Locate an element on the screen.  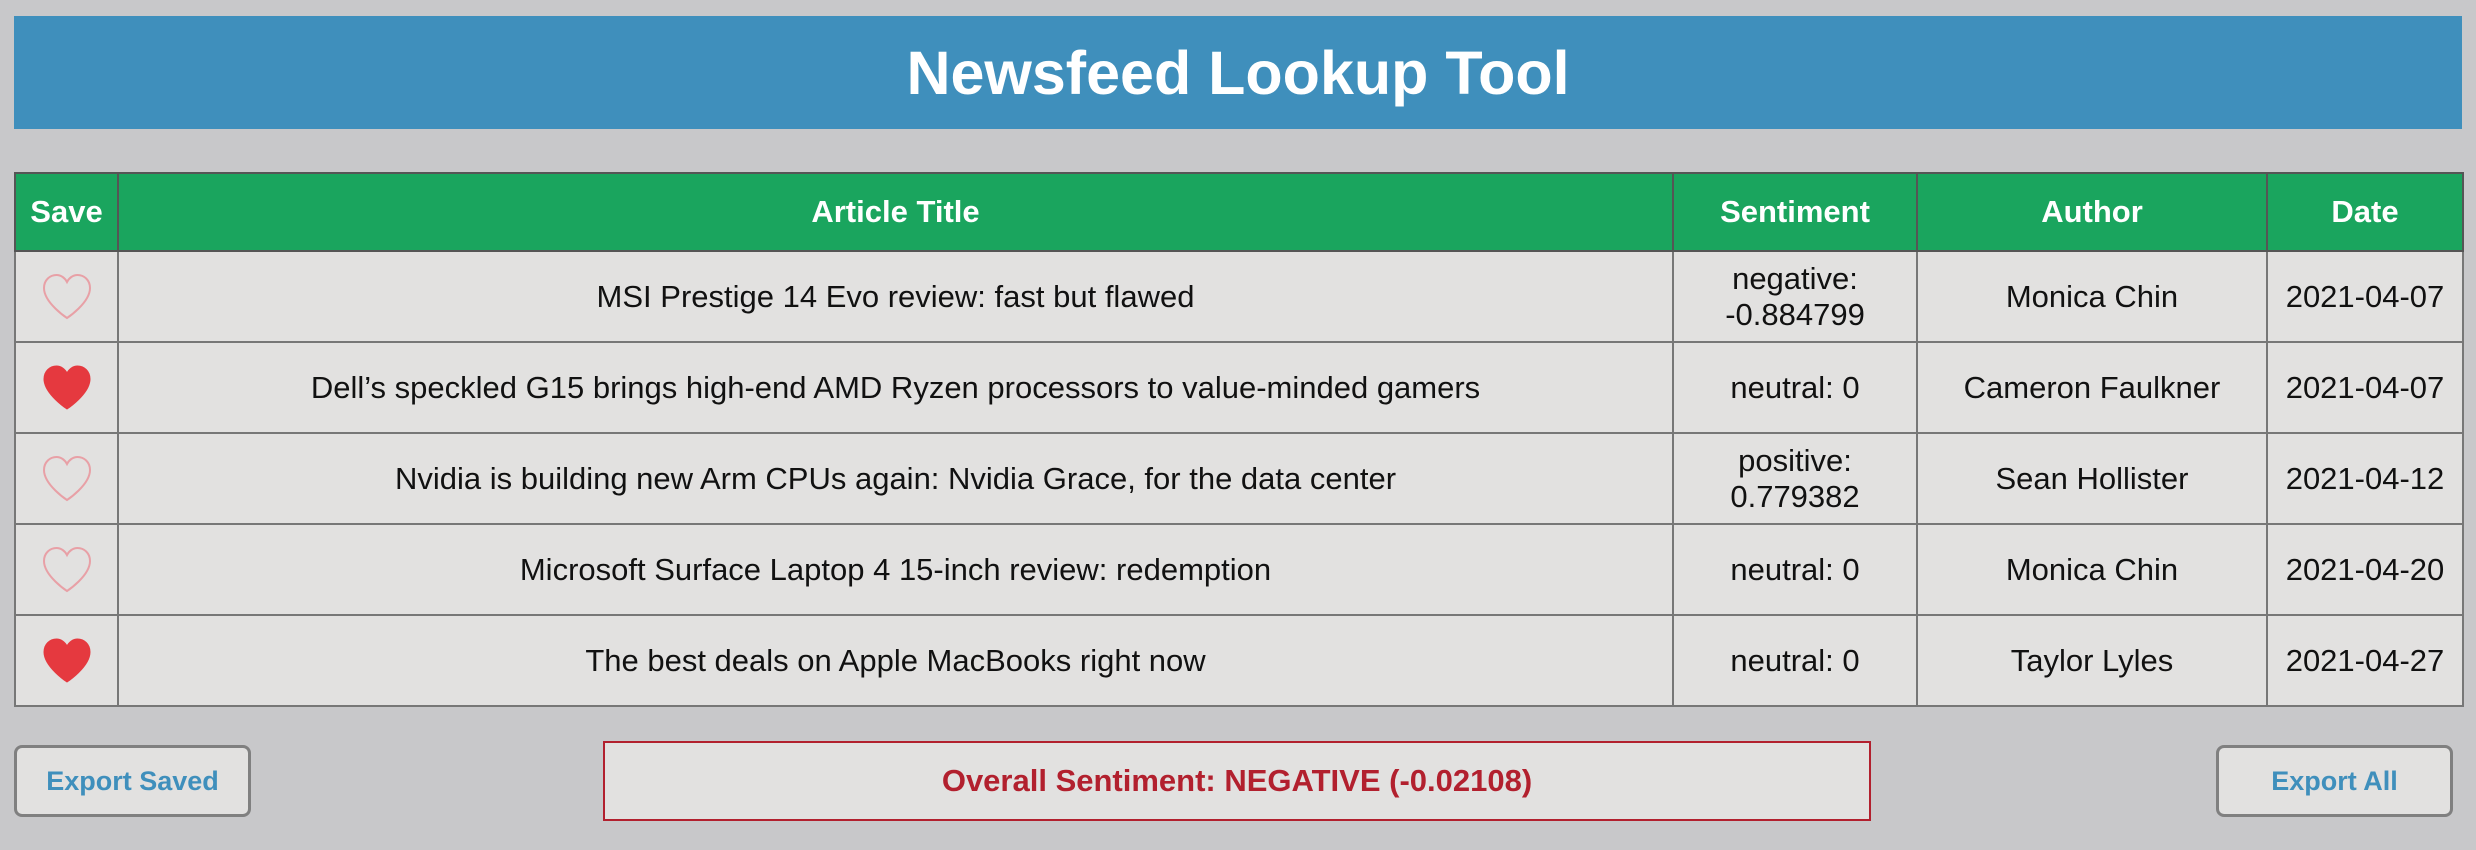
author-cell: Cameron Faulkner is located at coordinates (2092, 387).